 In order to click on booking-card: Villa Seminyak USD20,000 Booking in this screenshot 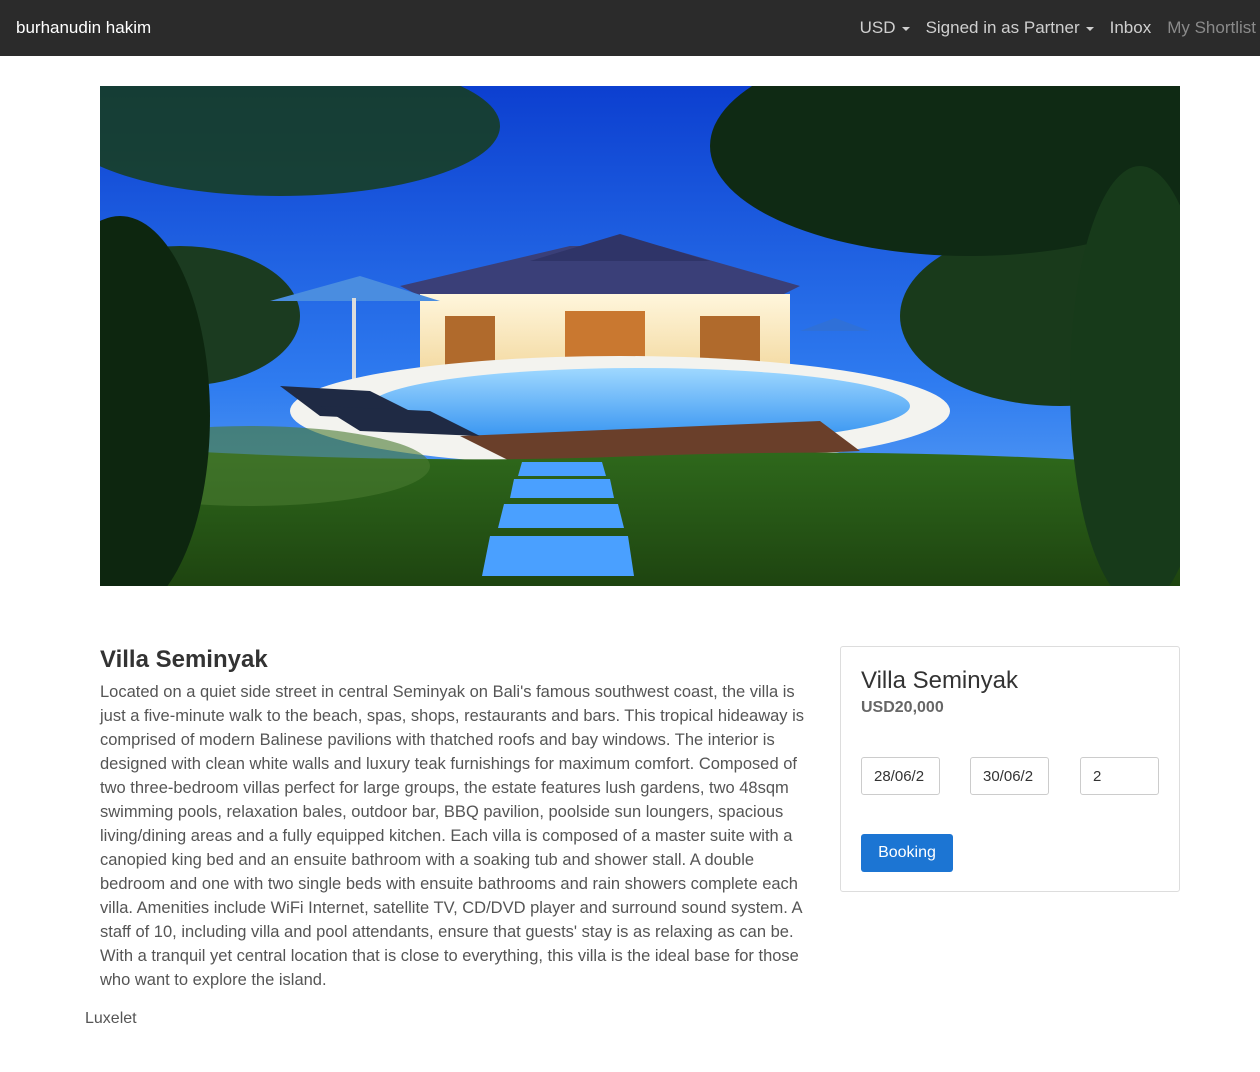, I will do `click(1010, 769)`.